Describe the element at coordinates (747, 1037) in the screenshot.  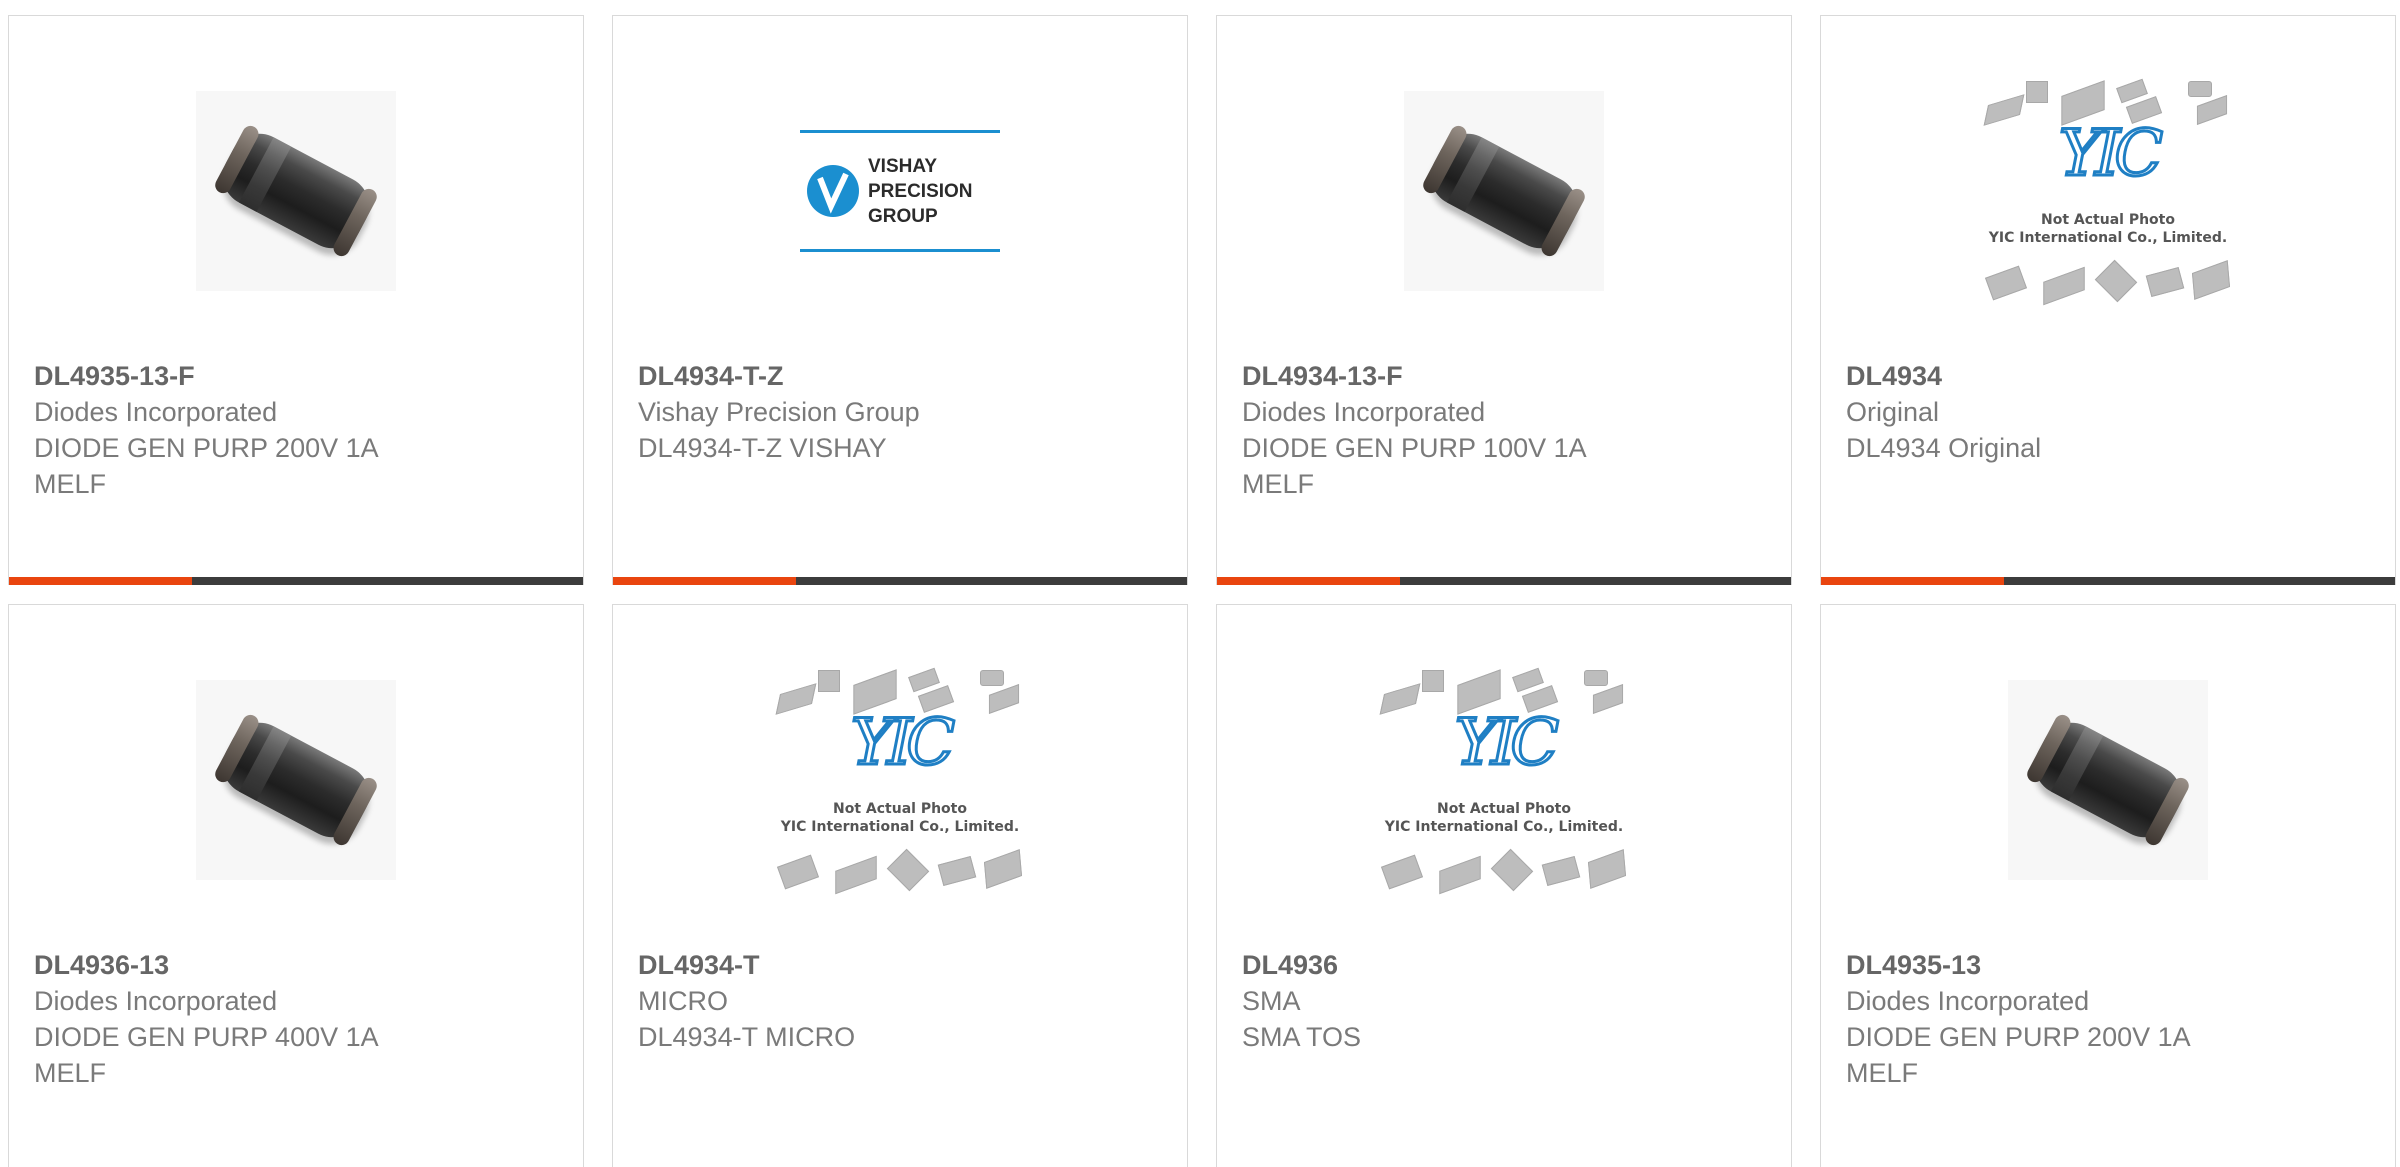
I see `description: DL4934-T MICRO` at that location.